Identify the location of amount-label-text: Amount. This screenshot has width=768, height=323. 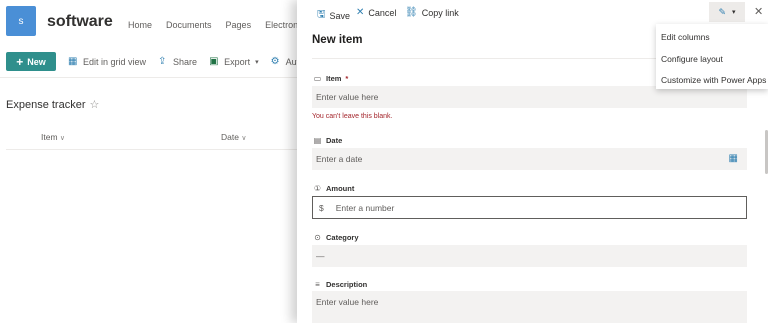
(340, 188).